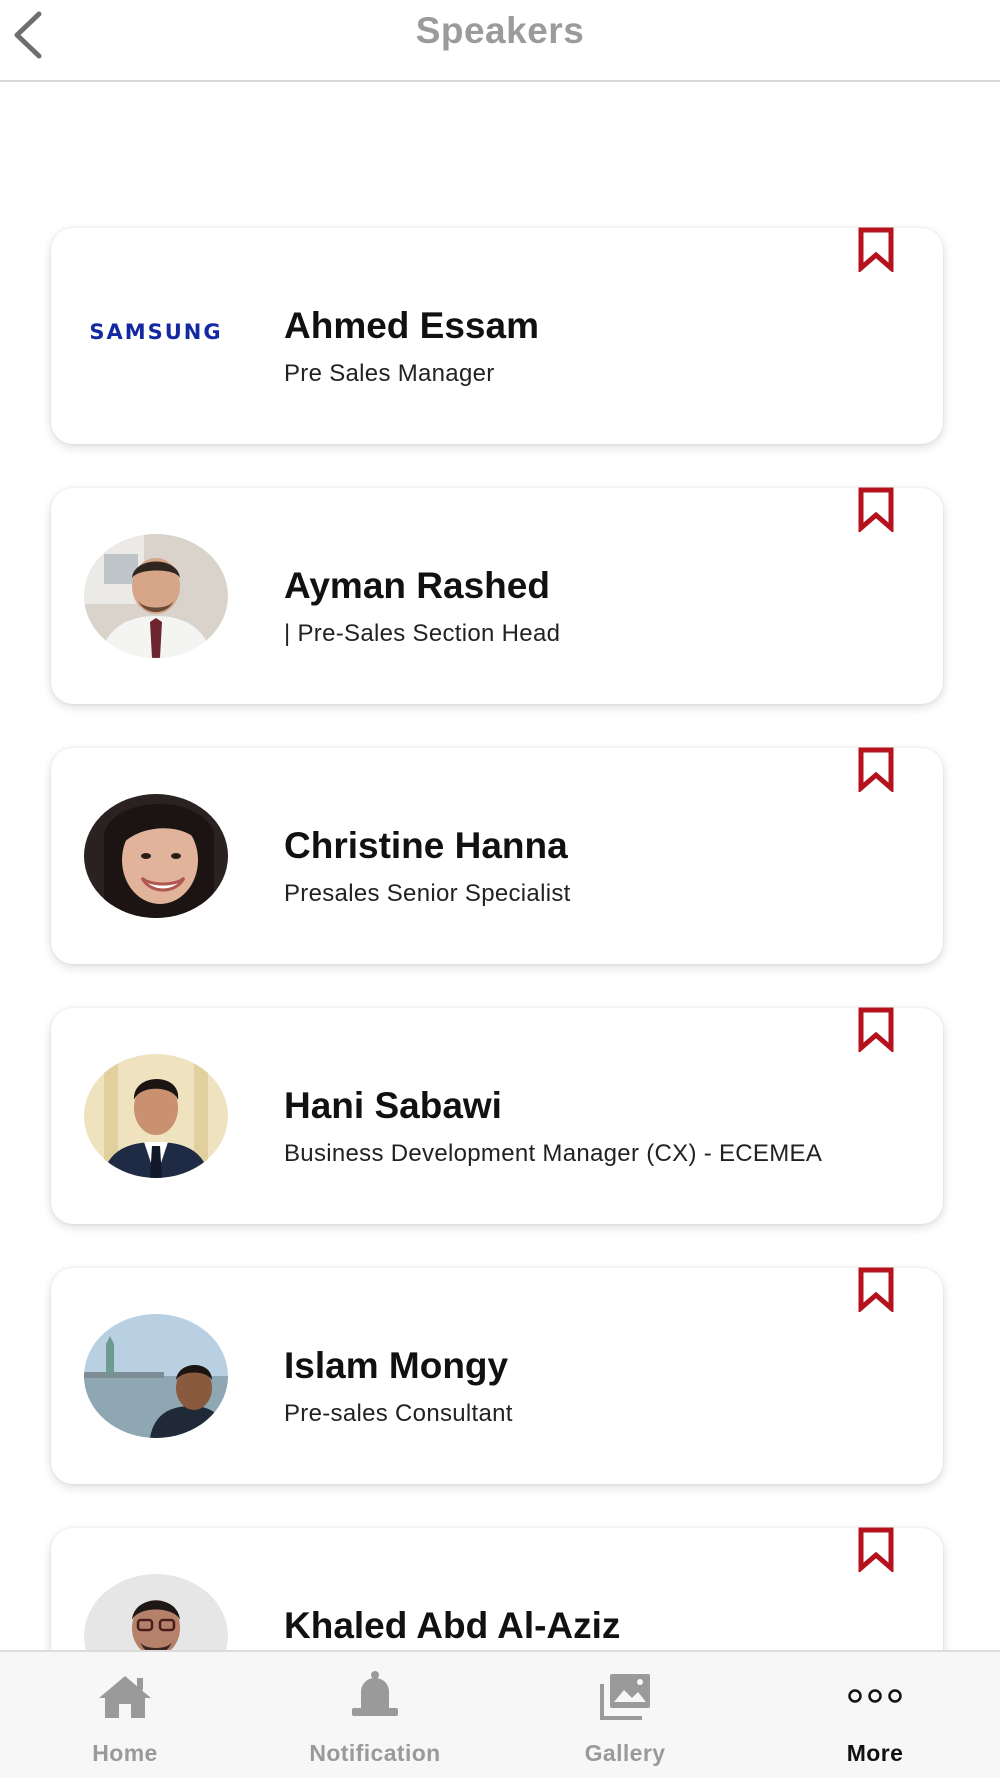  Describe the element at coordinates (398, 1413) in the screenshot. I see `speaker-role: Pre-sales Consultant` at that location.